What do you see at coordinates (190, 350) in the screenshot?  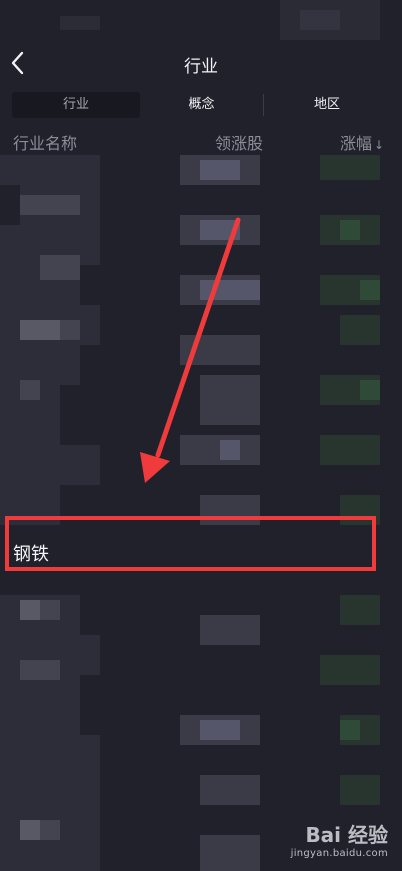 I see `annotation-arrow` at bounding box center [190, 350].